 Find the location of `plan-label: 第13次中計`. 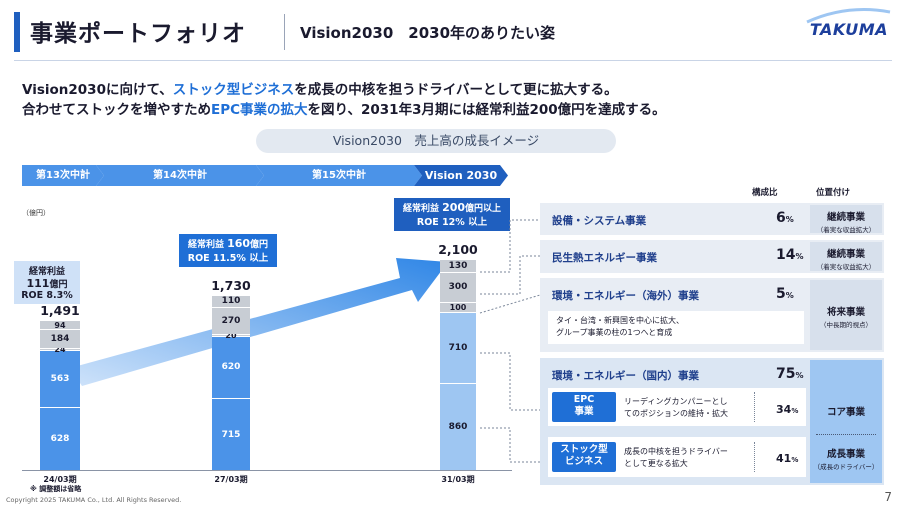

plan-label: 第13次中計 is located at coordinates (63, 175).